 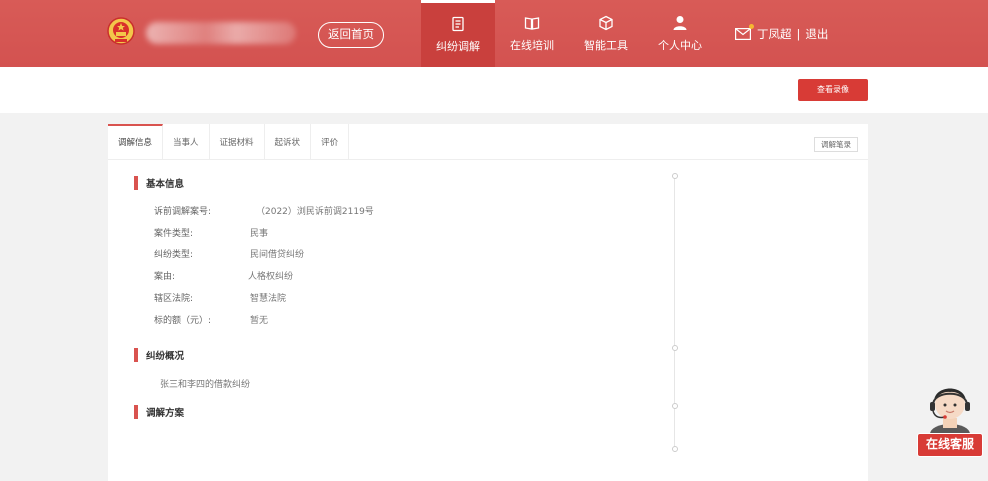 I want to click on user-area: 丁凤超 | 退出, so click(x=781, y=33).